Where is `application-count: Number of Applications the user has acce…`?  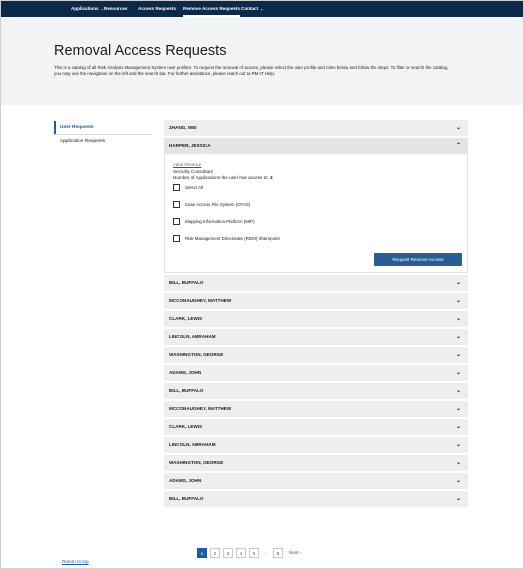 application-count: Number of Applications the user has acce… is located at coordinates (223, 177).